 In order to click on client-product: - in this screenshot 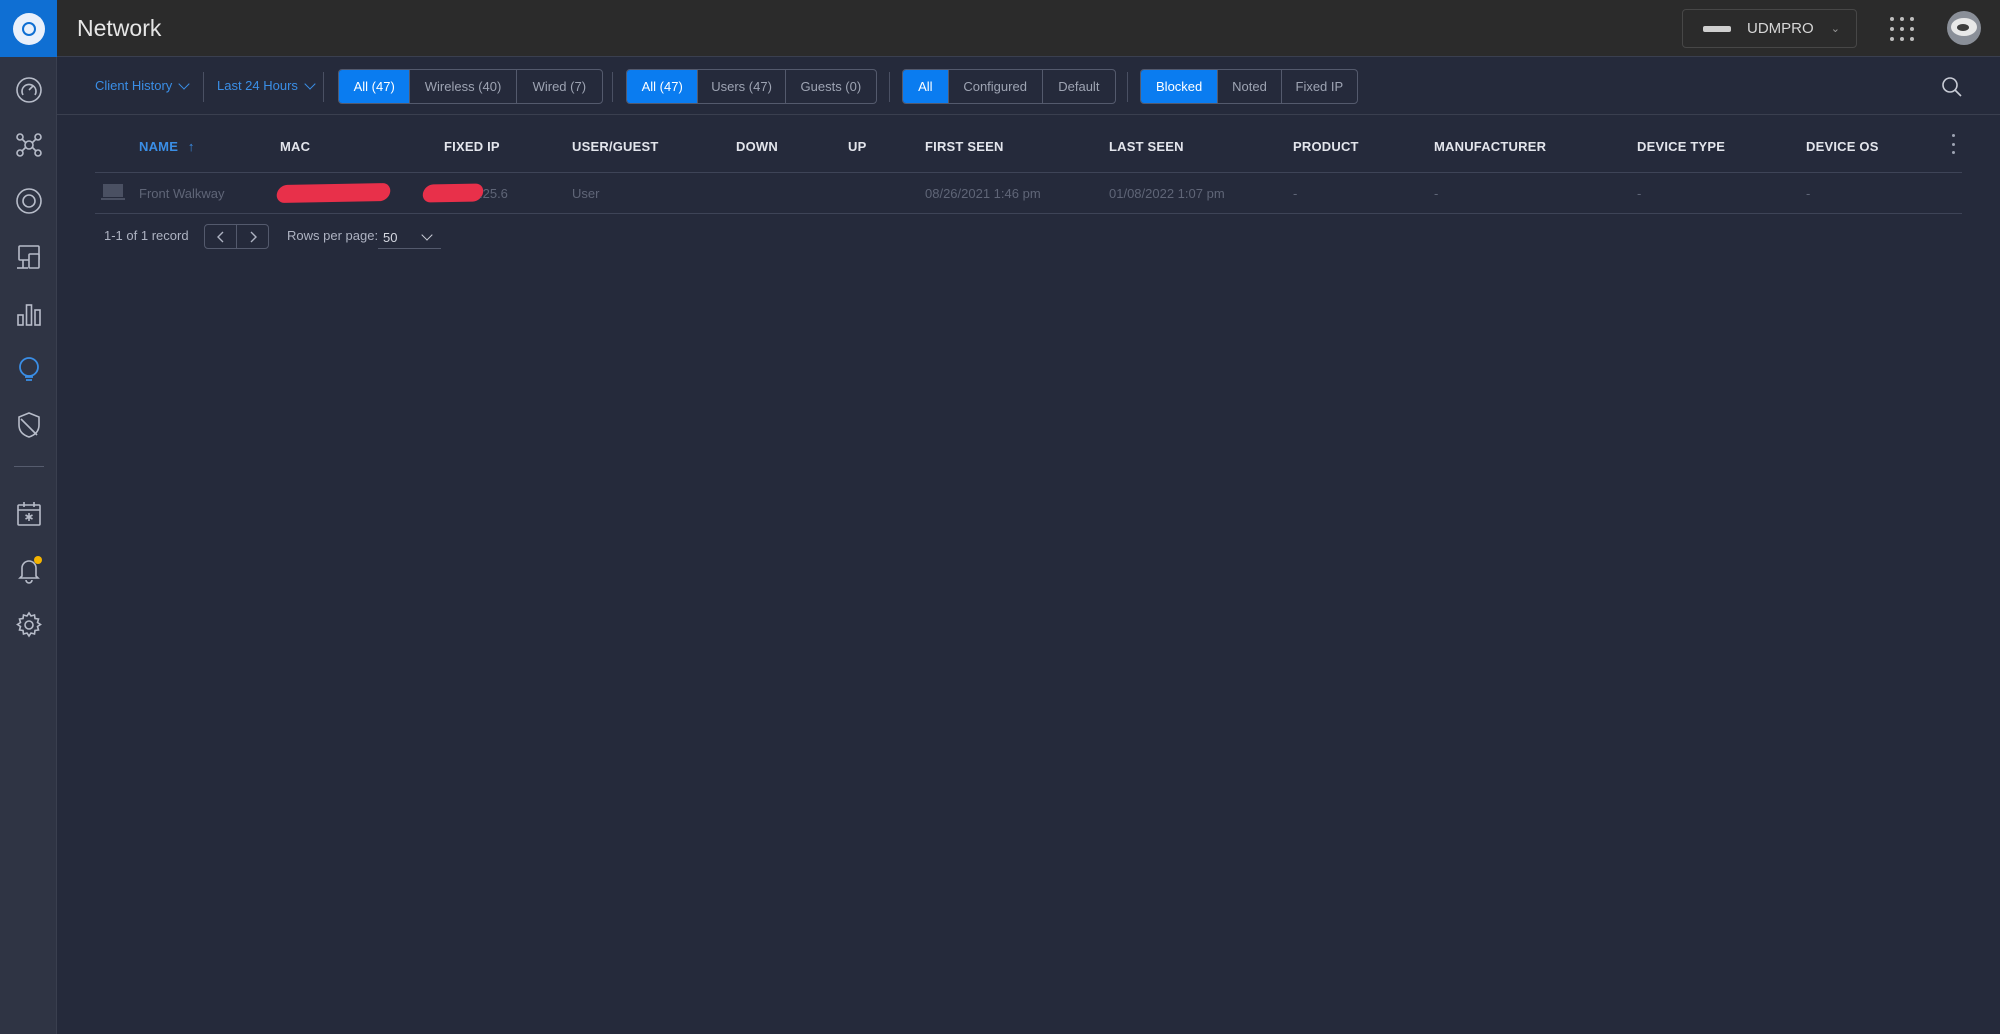, I will do `click(1295, 193)`.